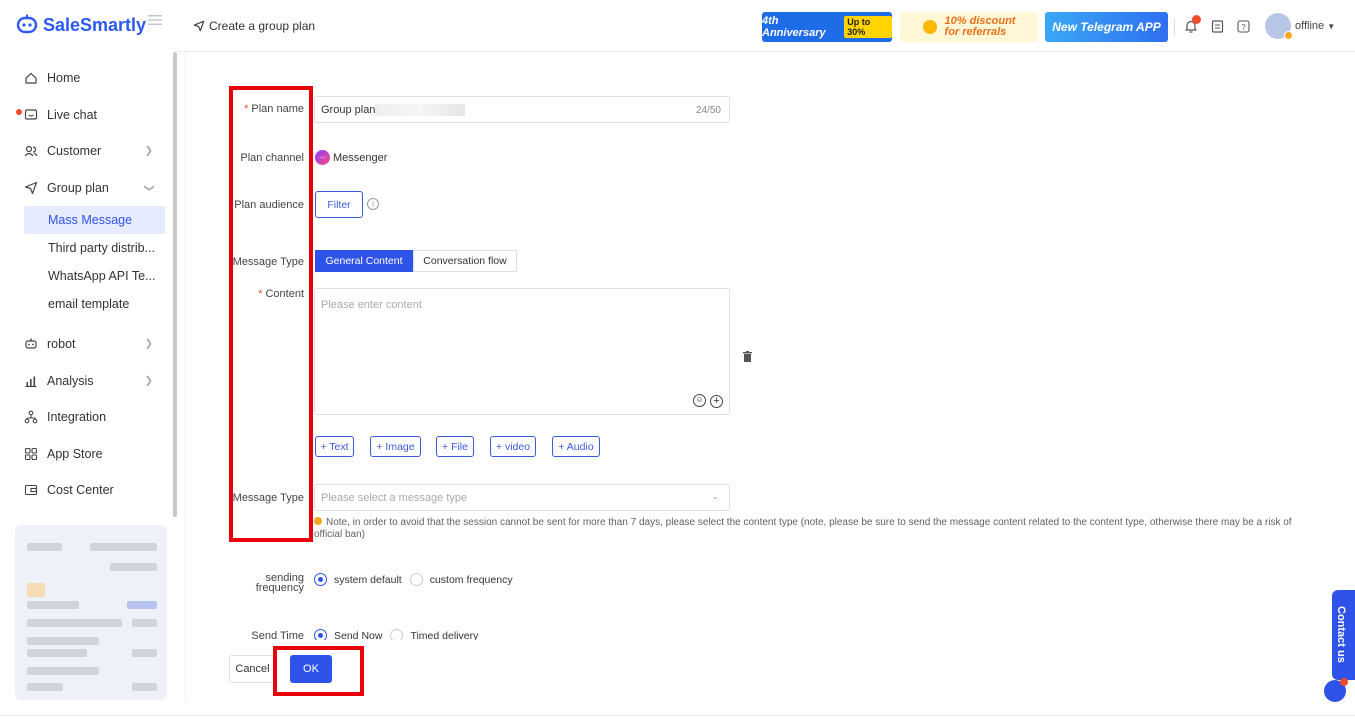  Describe the element at coordinates (262, 26) in the screenshot. I see `page-title: Create a group plan` at that location.